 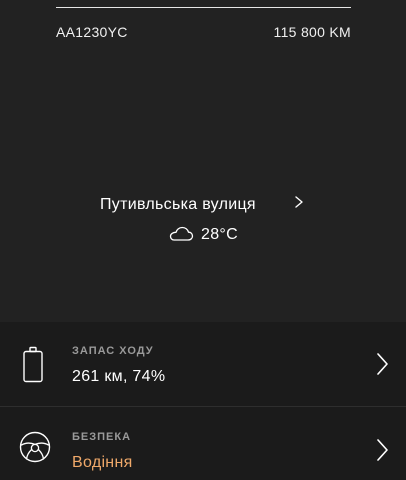 I want to click on location-link: Путивльська вулиця, so click(x=203, y=205).